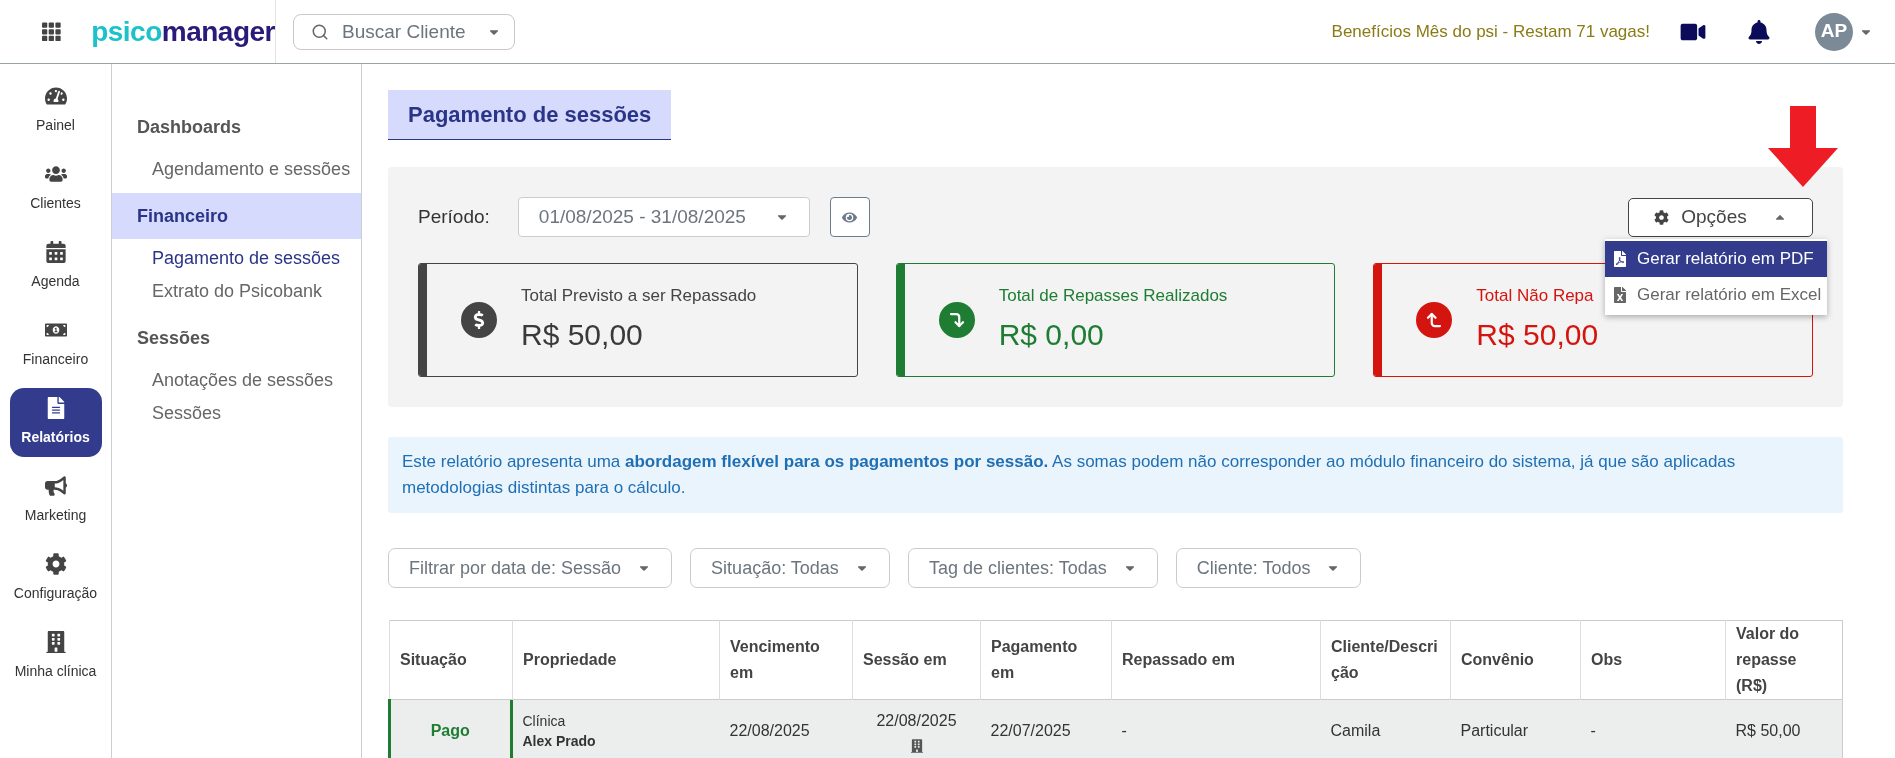 The image size is (1895, 758). Describe the element at coordinates (1494, 730) in the screenshot. I see `table-cell: Particular` at that location.